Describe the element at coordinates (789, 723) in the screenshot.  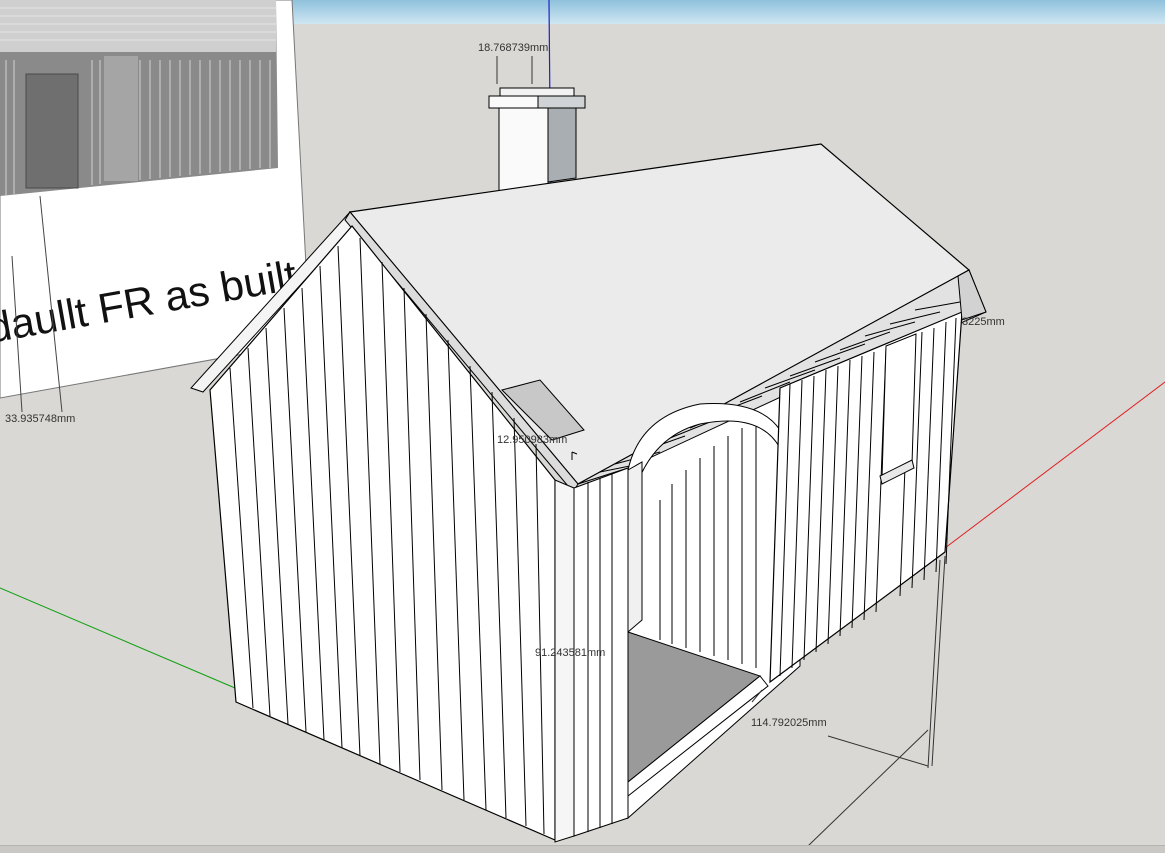
I see `dimension-depth: 114.792025mm` at that location.